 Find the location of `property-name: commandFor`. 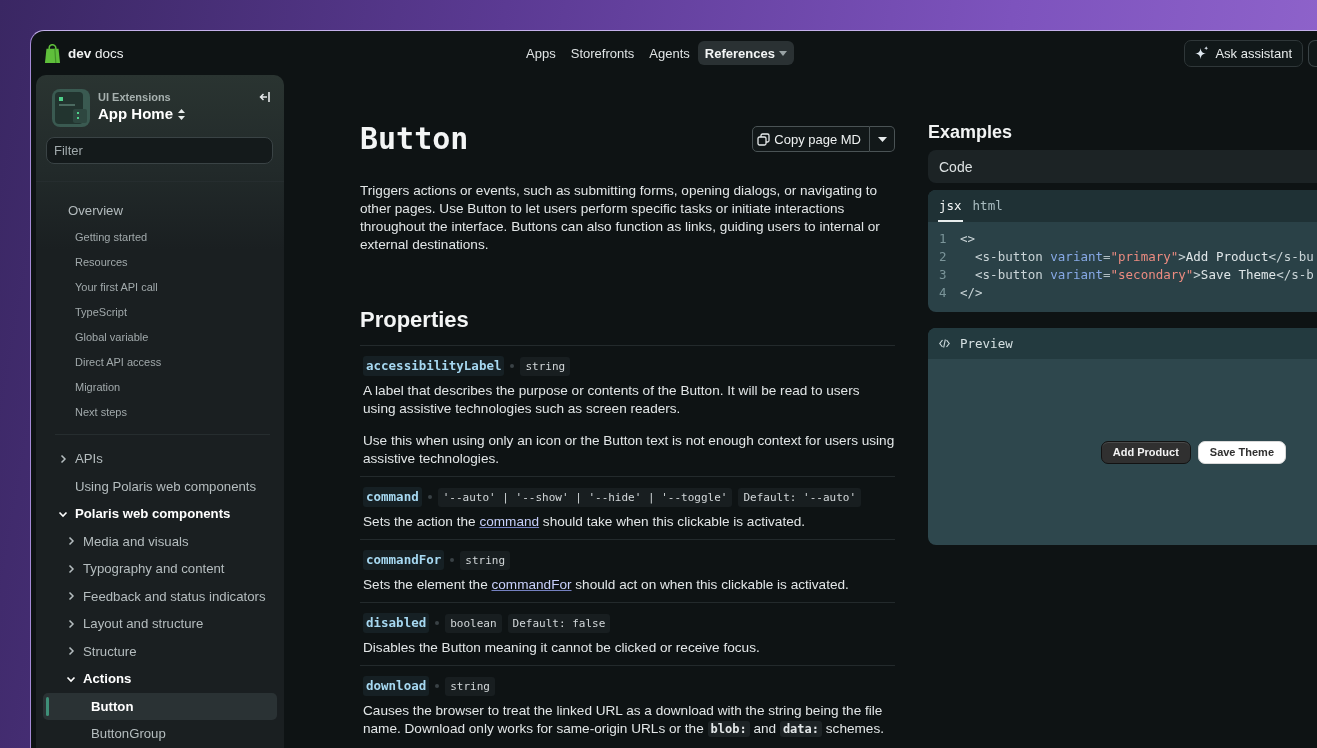

property-name: commandFor is located at coordinates (404, 560).